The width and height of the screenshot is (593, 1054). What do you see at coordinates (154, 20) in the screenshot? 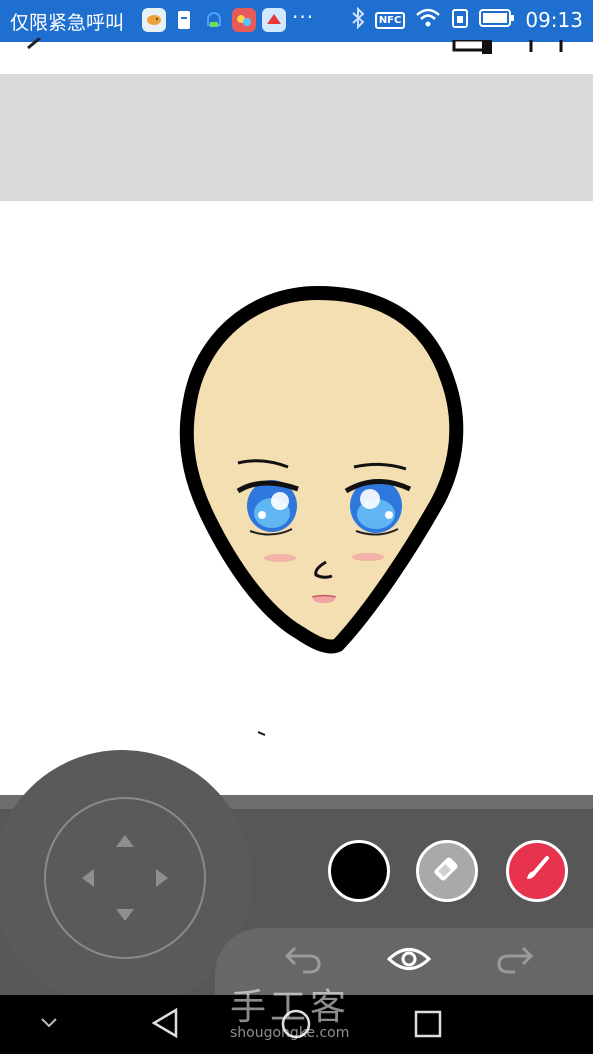
I see `fish-app-icon` at bounding box center [154, 20].